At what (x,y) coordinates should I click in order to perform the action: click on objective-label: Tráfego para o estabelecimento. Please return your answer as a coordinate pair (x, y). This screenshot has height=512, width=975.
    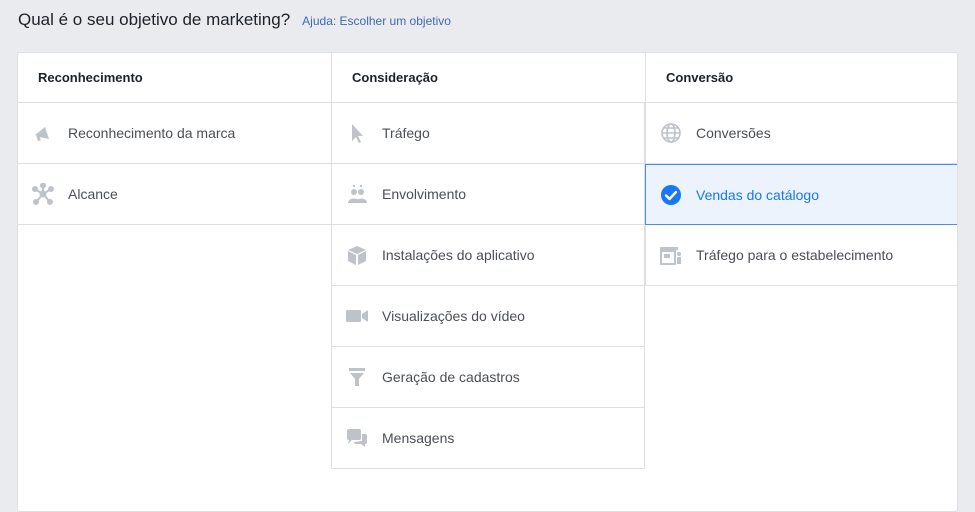
    Looking at the image, I should click on (795, 255).